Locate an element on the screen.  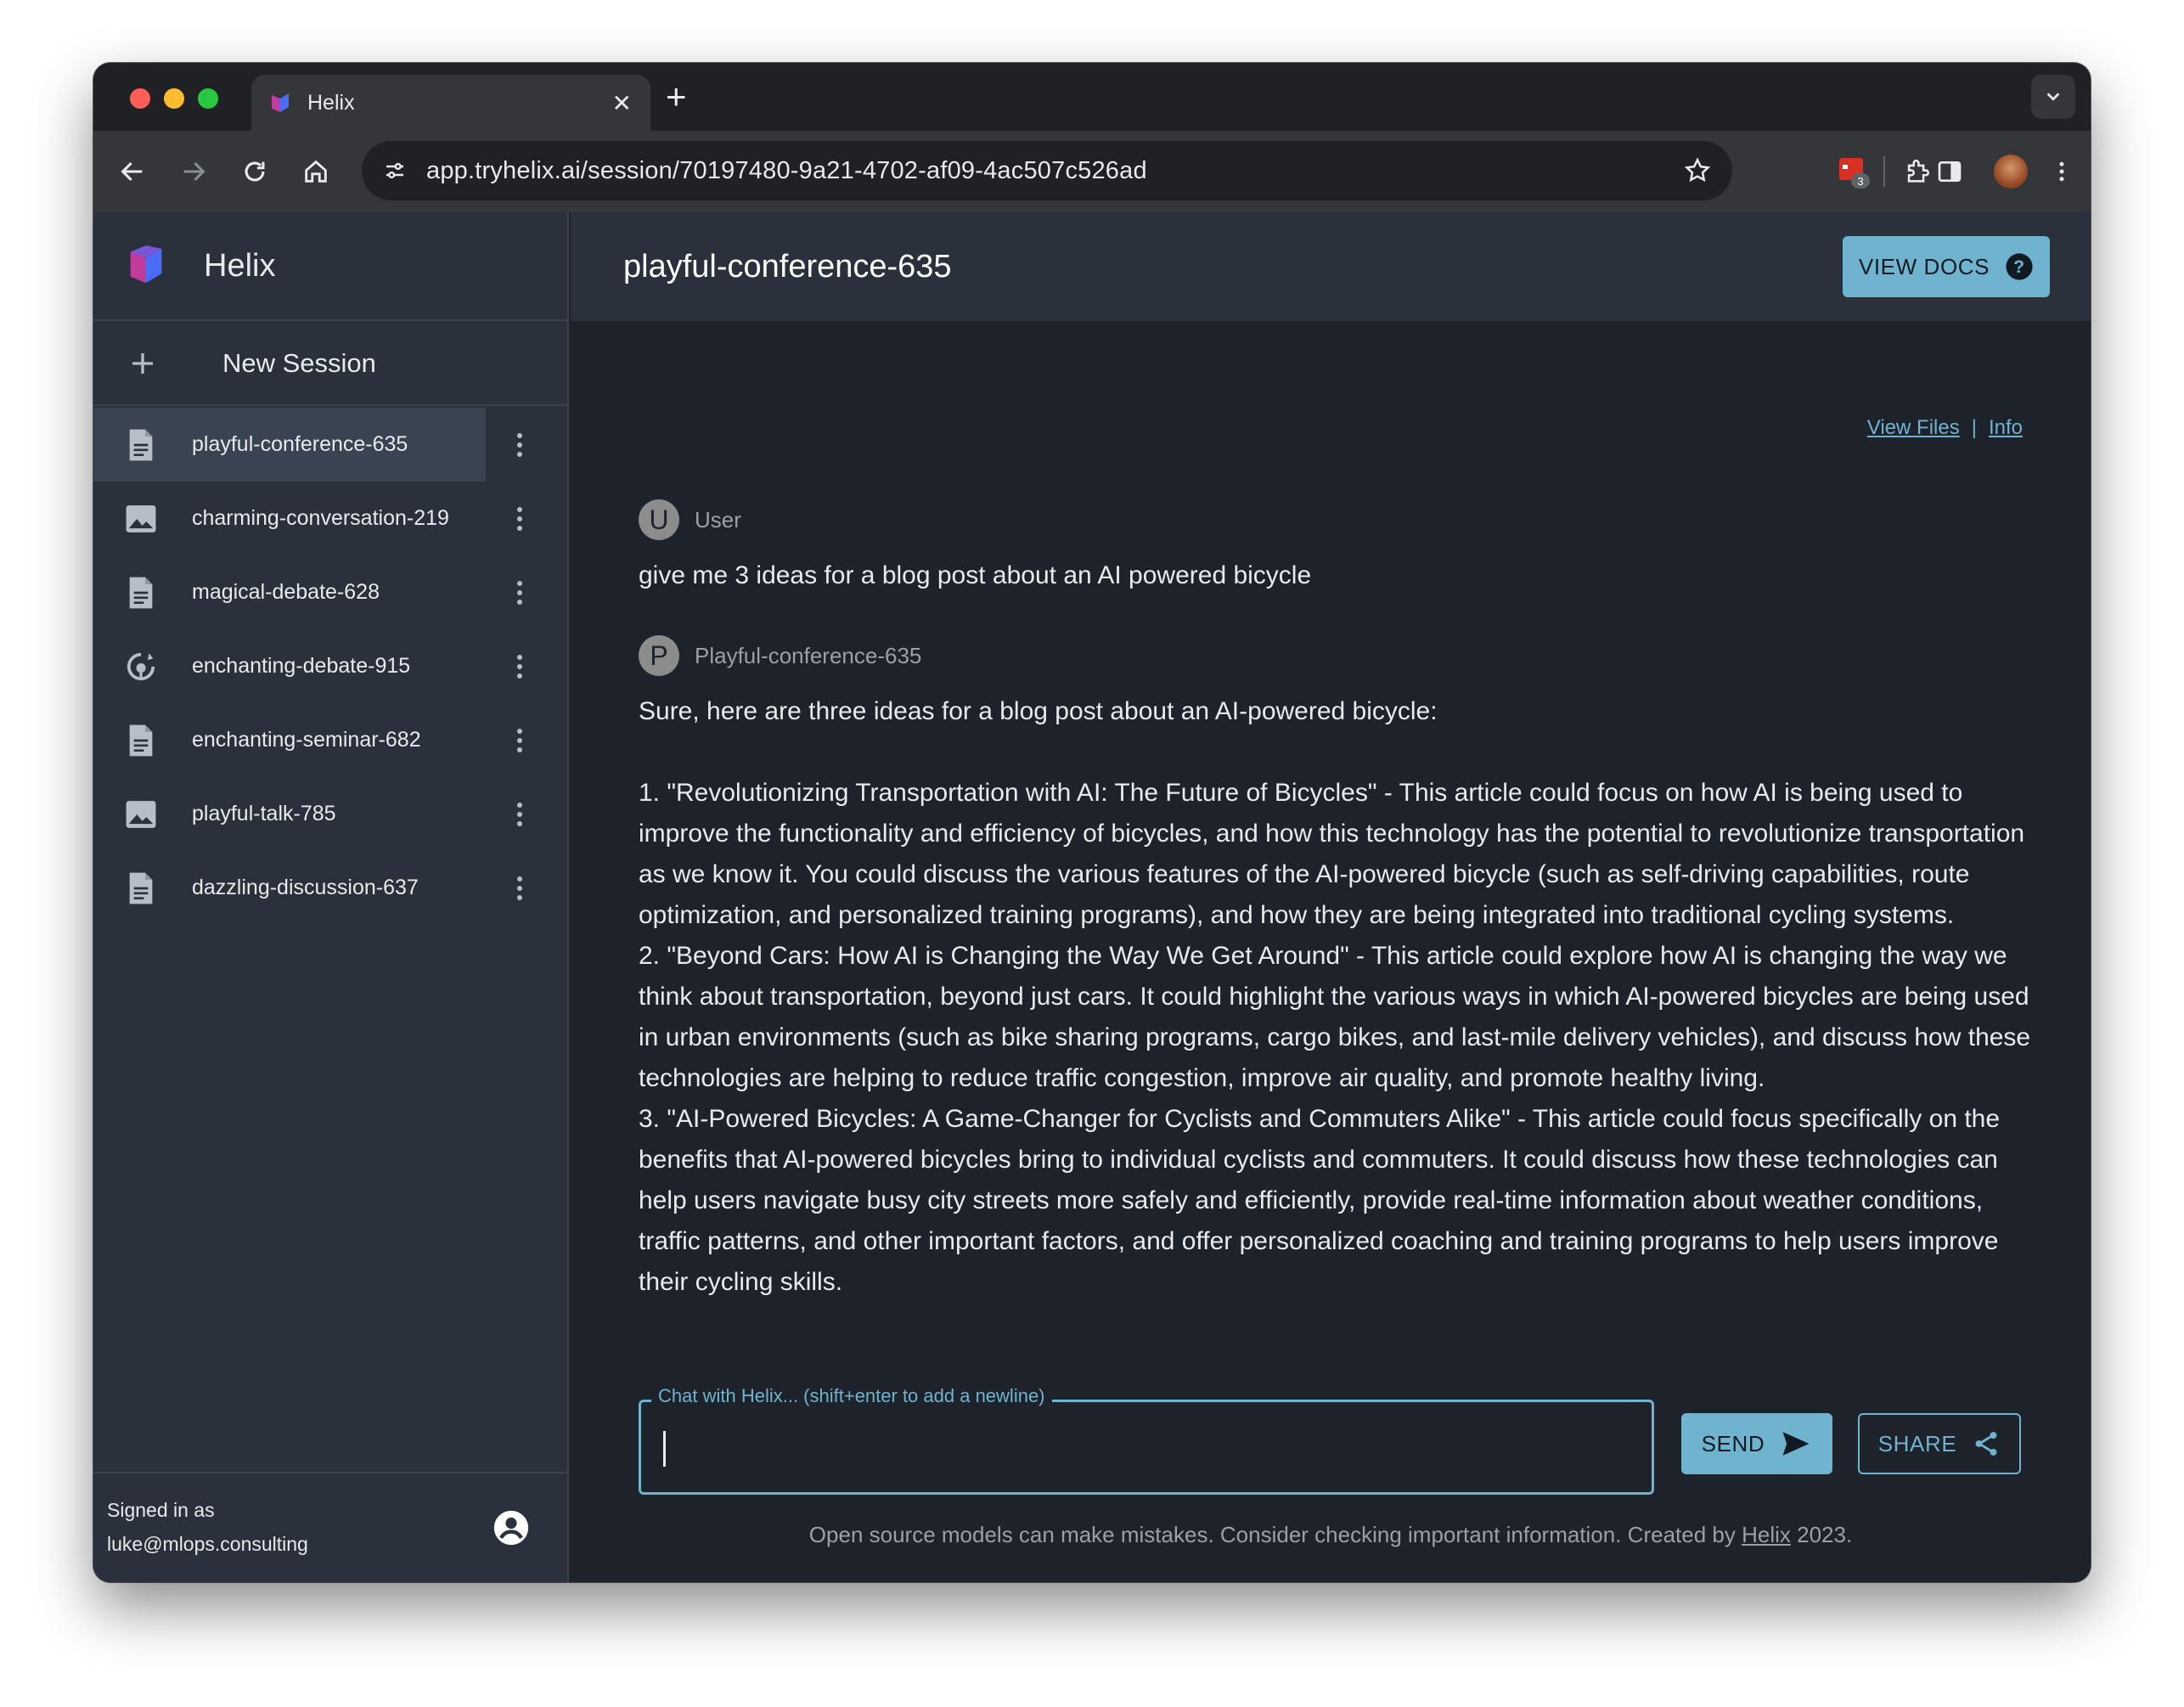
helix-footer-link: Helix is located at coordinates (1766, 1534).